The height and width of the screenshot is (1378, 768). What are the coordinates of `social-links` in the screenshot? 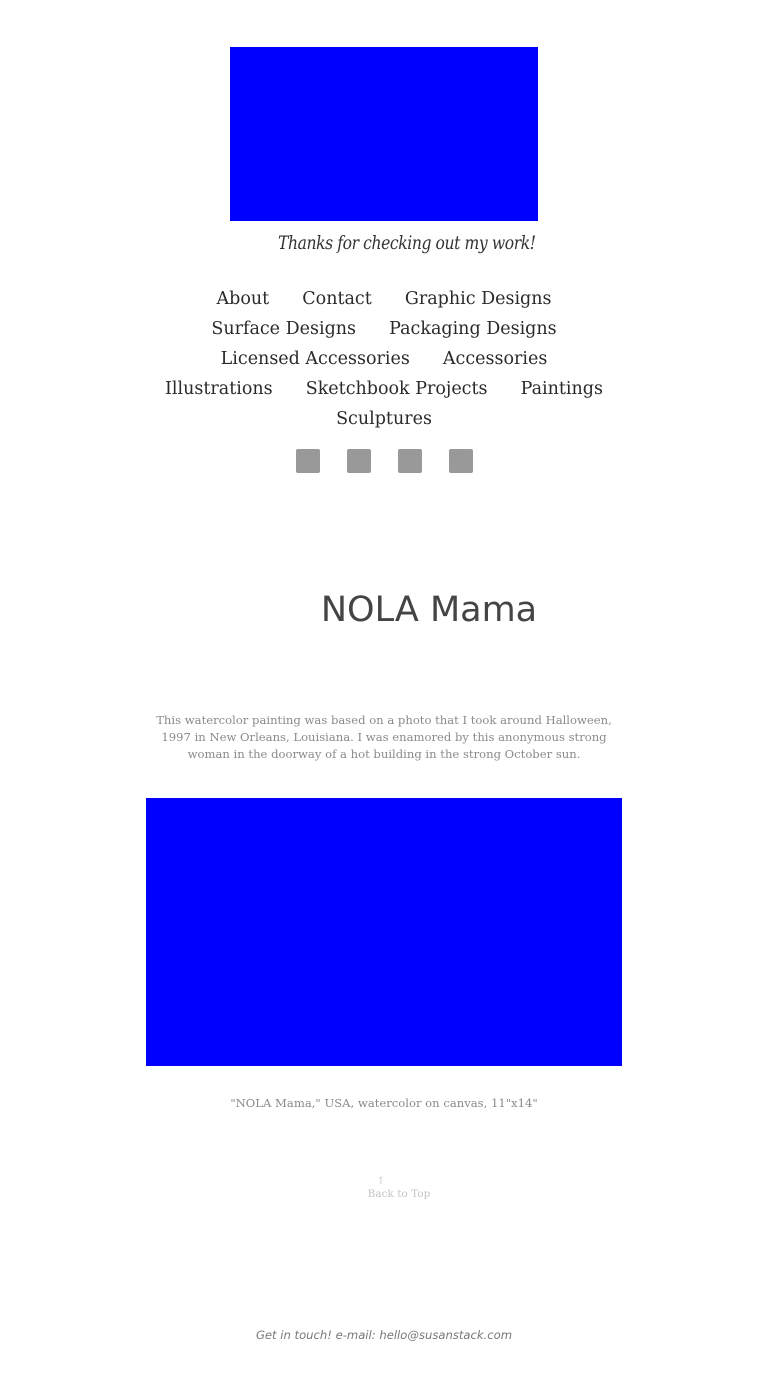 It's located at (384, 461).